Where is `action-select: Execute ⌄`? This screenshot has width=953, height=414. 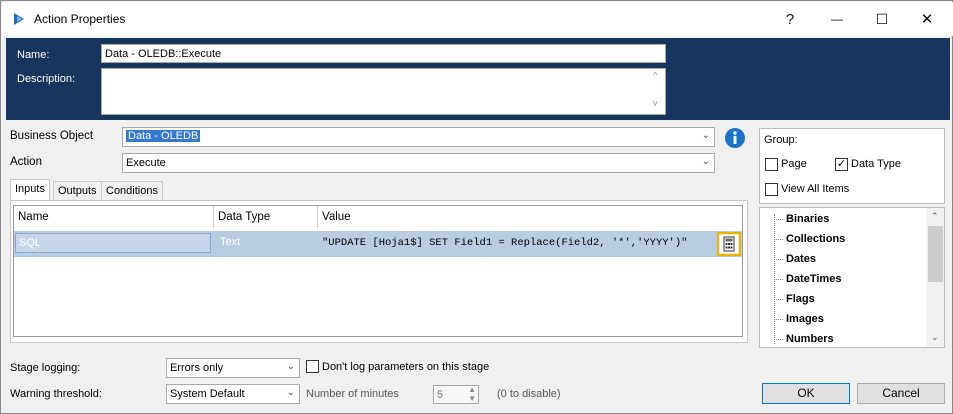 action-select: Execute ⌄ is located at coordinates (418, 163).